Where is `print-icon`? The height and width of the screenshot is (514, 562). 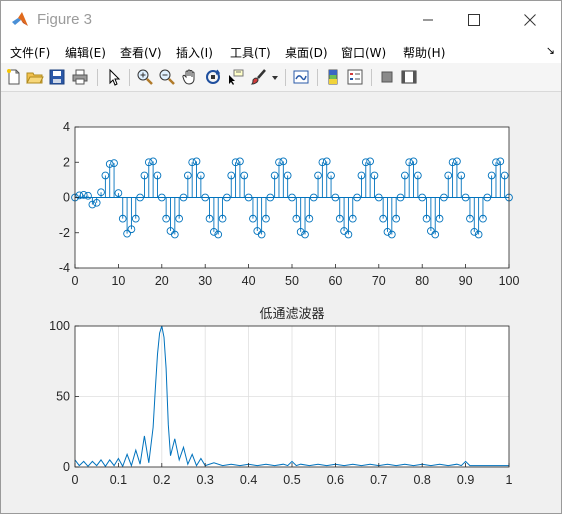
print-icon is located at coordinates (80, 77).